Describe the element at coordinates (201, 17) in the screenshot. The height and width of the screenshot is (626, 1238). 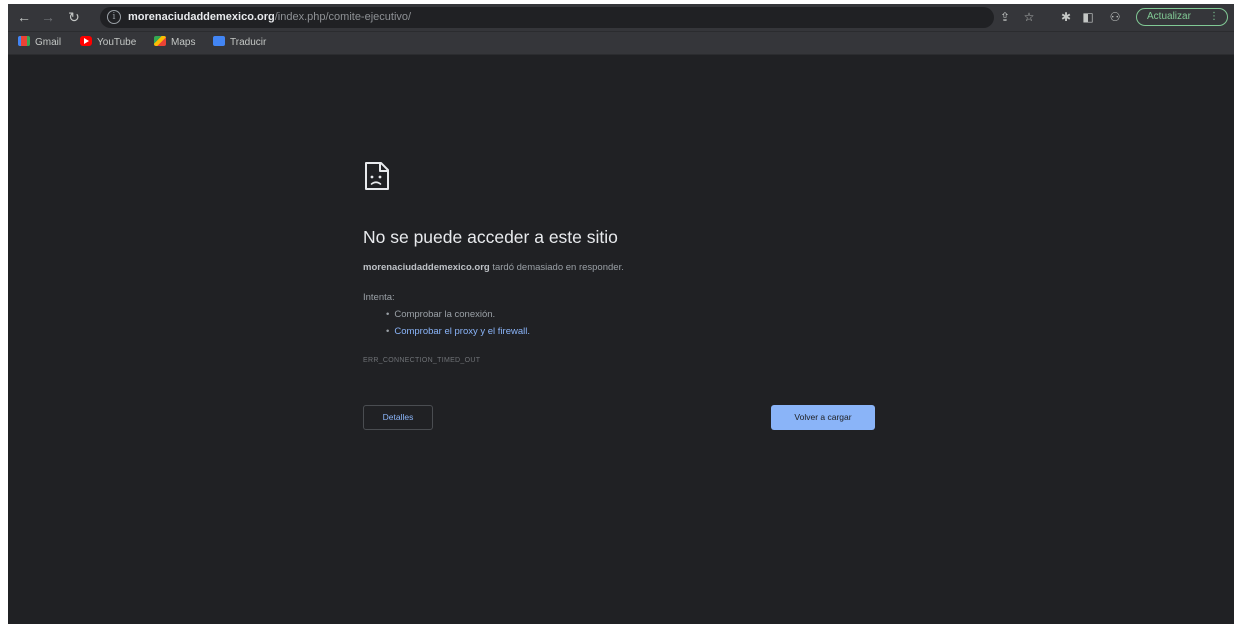
I see `url-host: morenaciudaddemexico.org` at that location.